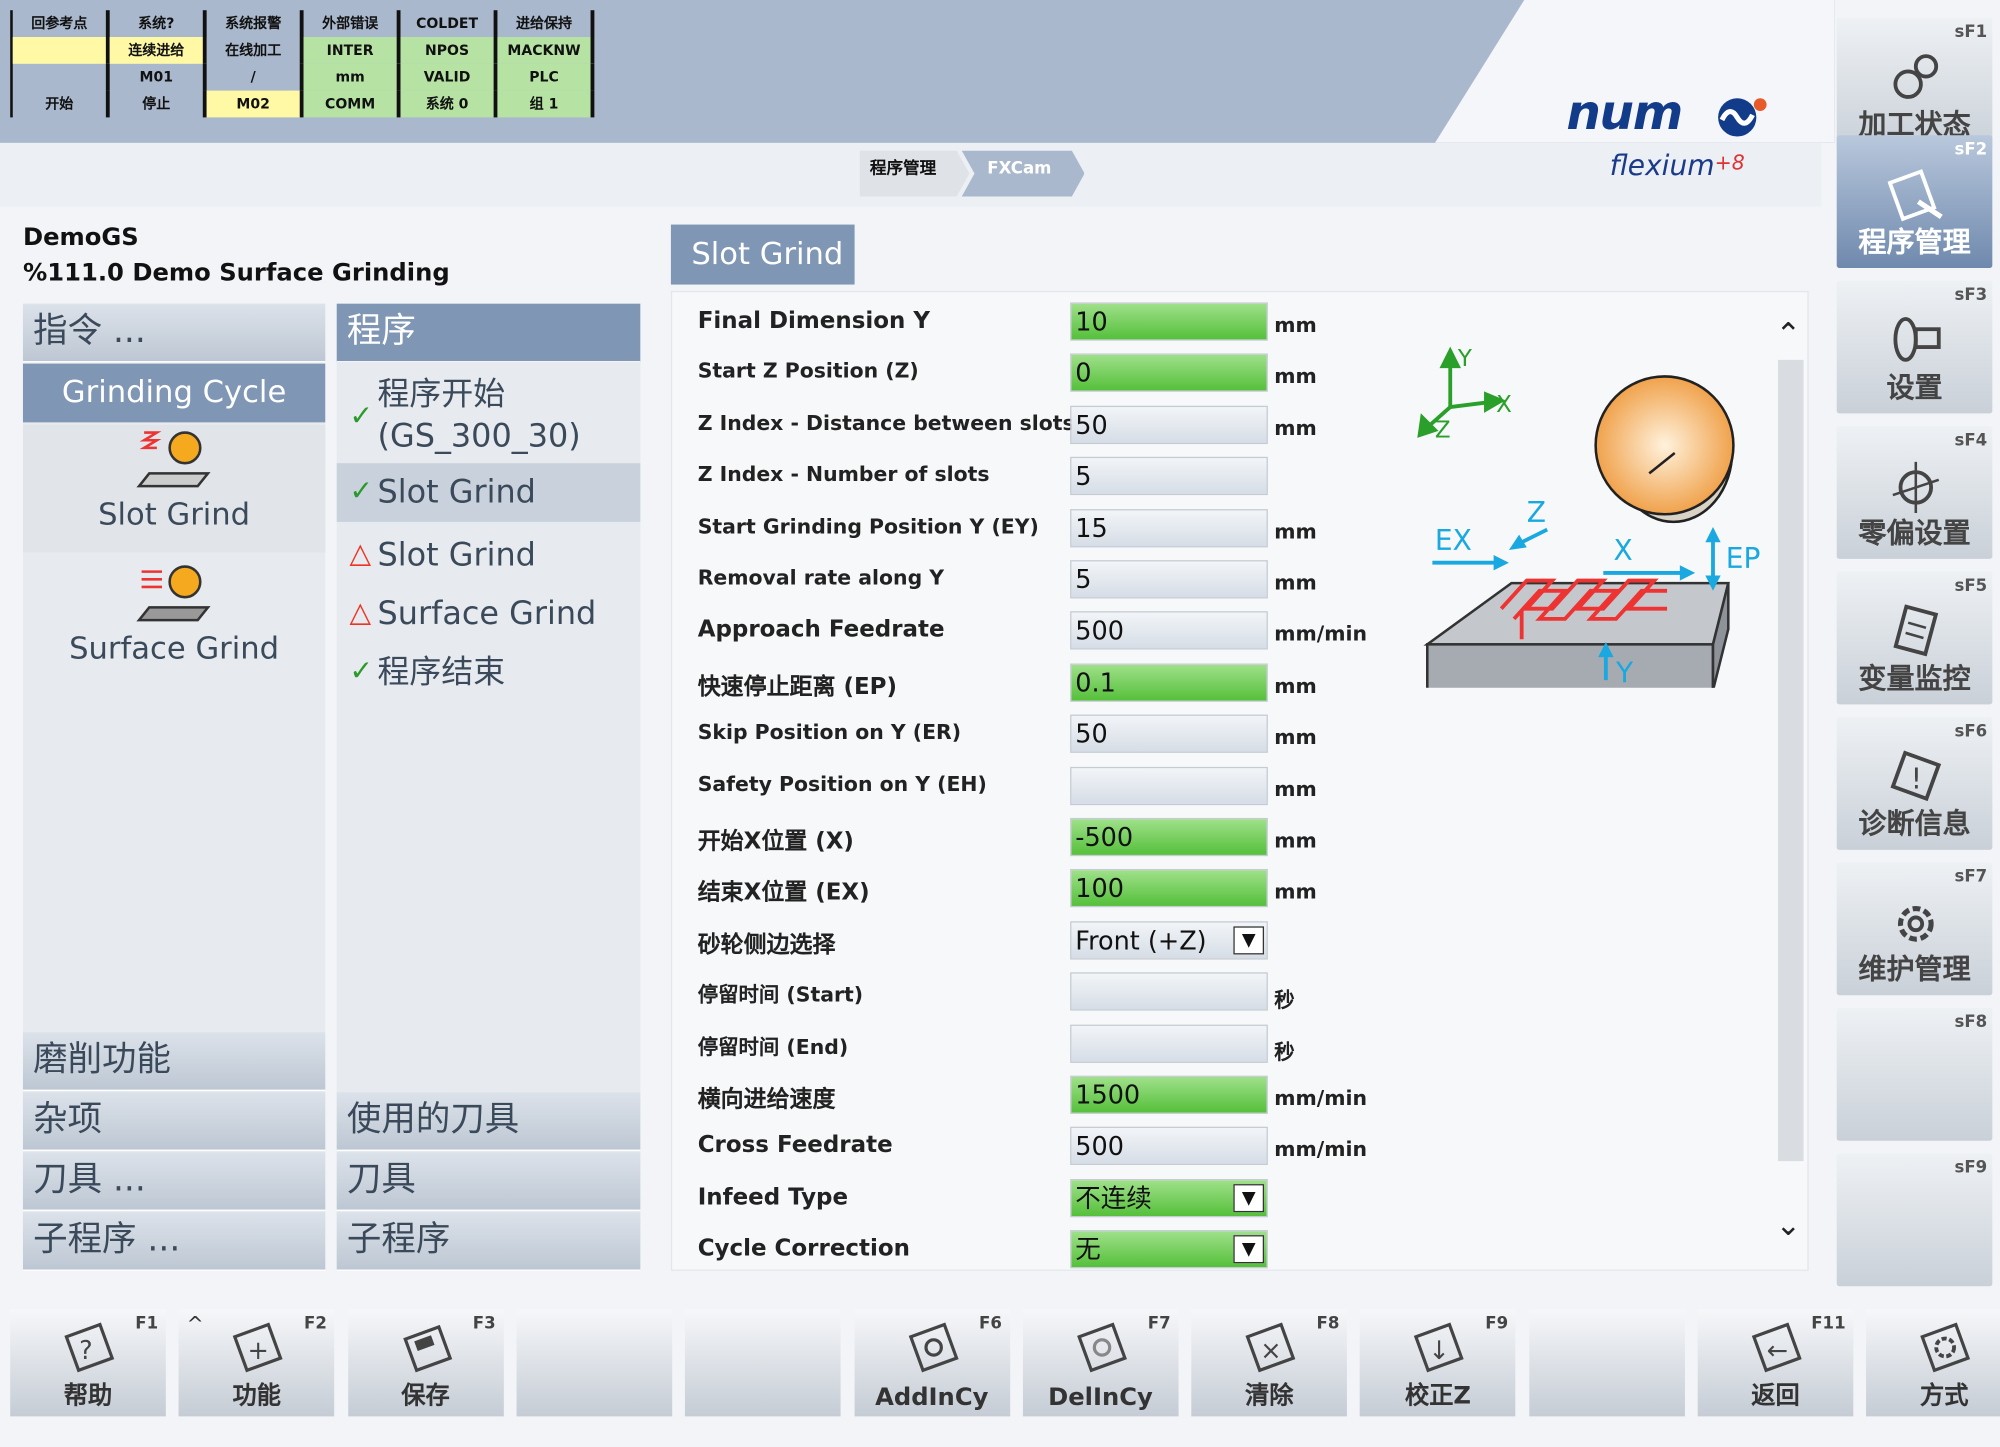 The image size is (2000, 1447). Describe the element at coordinates (1971, 441) in the screenshot. I see `soft-key-label: sF4` at that location.